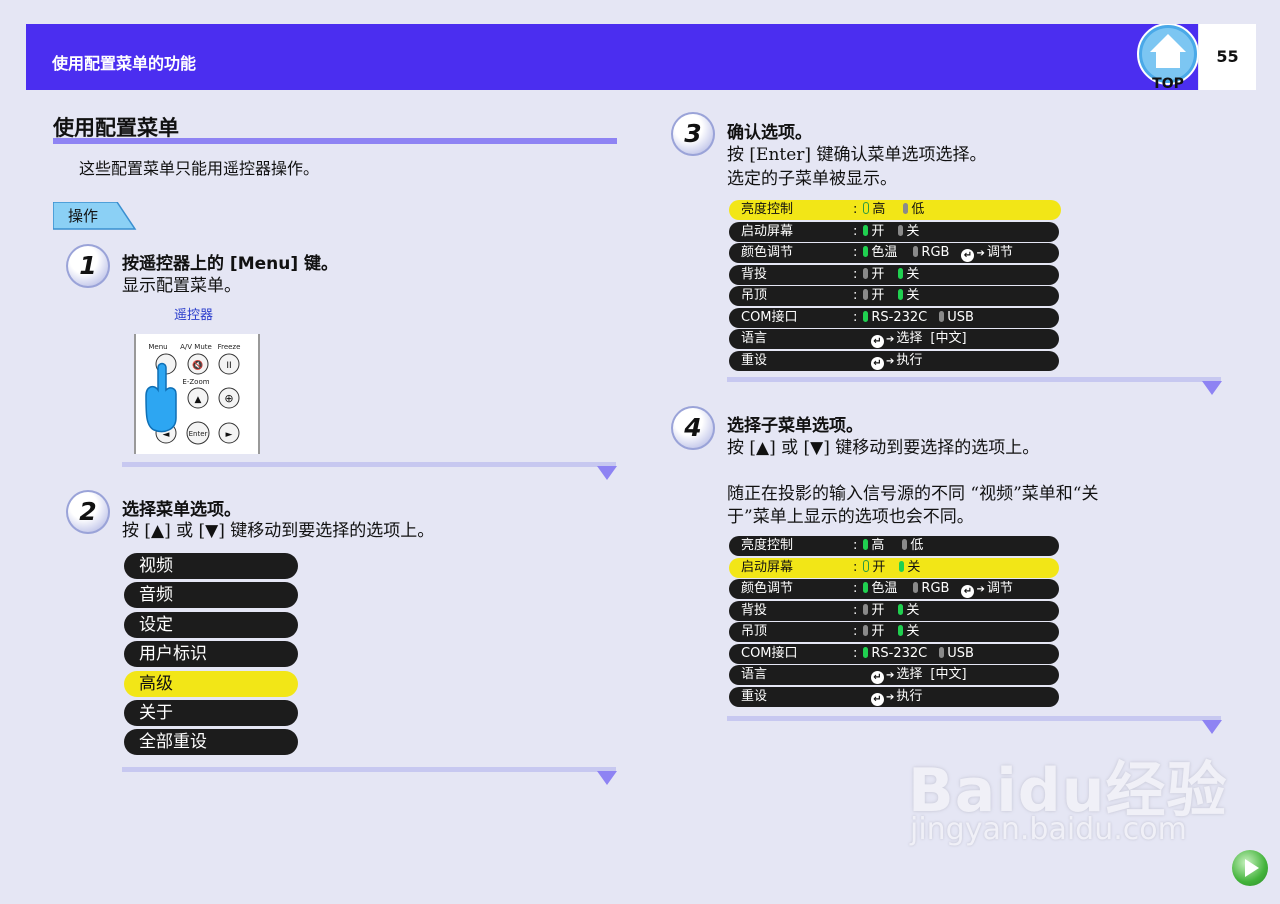 The height and width of the screenshot is (904, 1280). What do you see at coordinates (935, 252) in the screenshot?
I see `settings-option: RGB` at bounding box center [935, 252].